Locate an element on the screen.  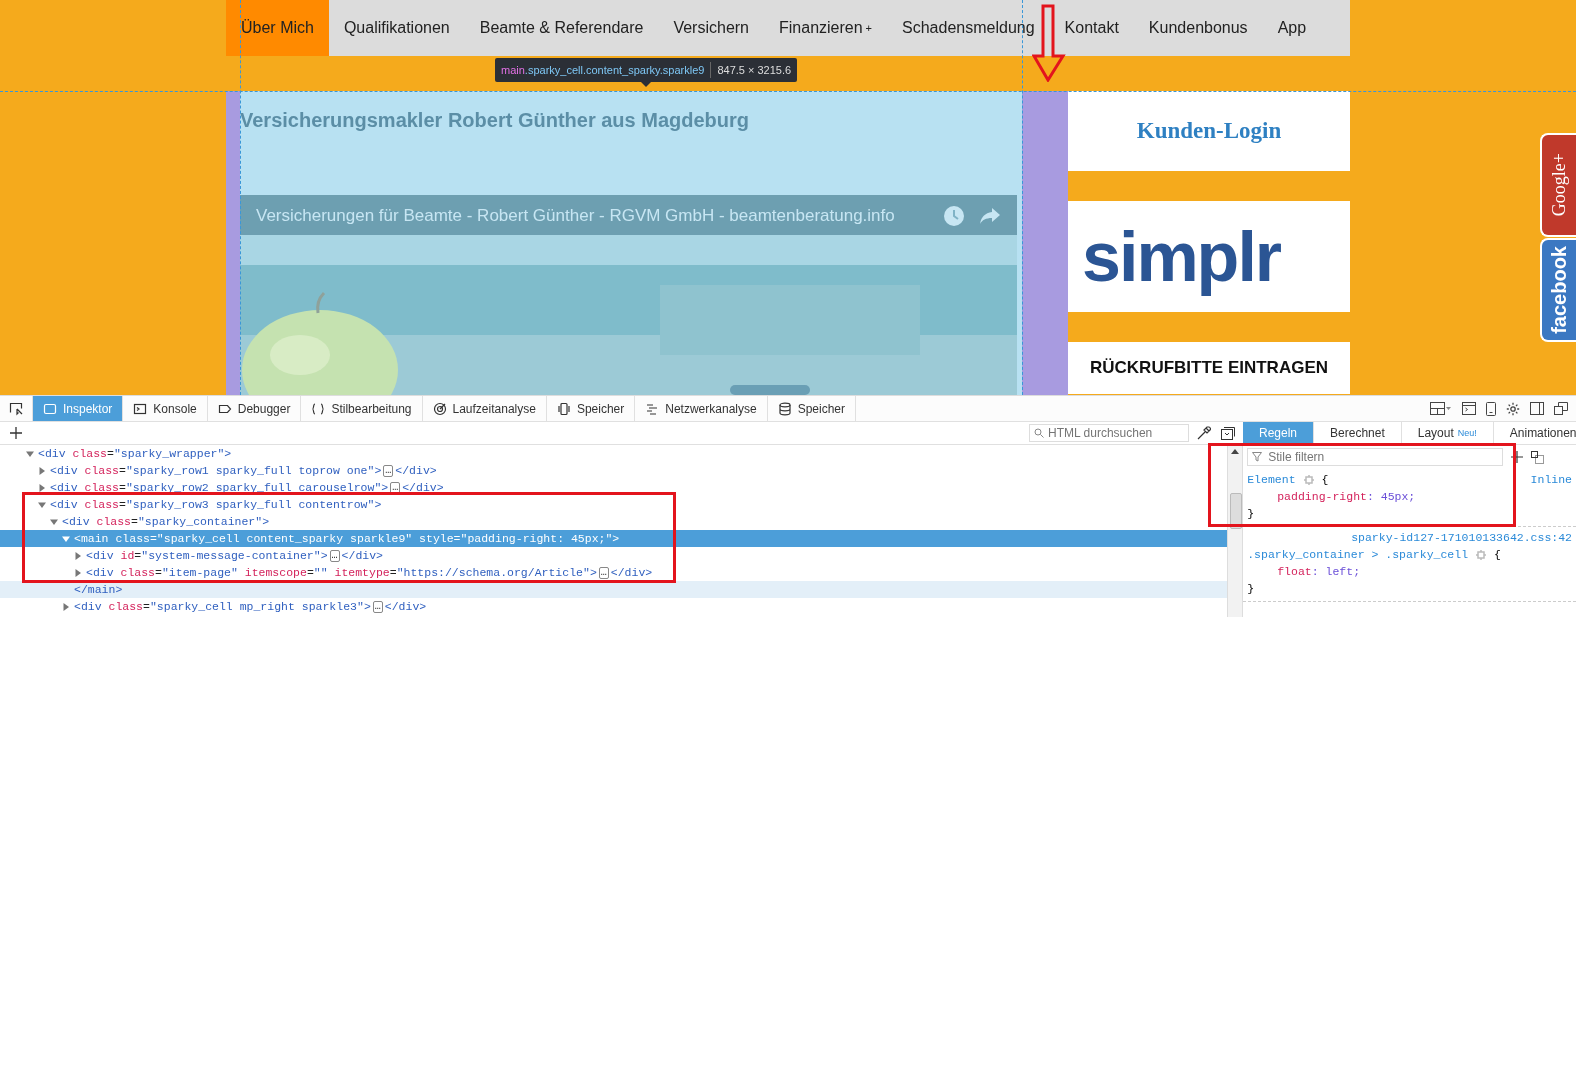
markup-line: <div class="sparky_container"> is located at coordinates (166, 521).